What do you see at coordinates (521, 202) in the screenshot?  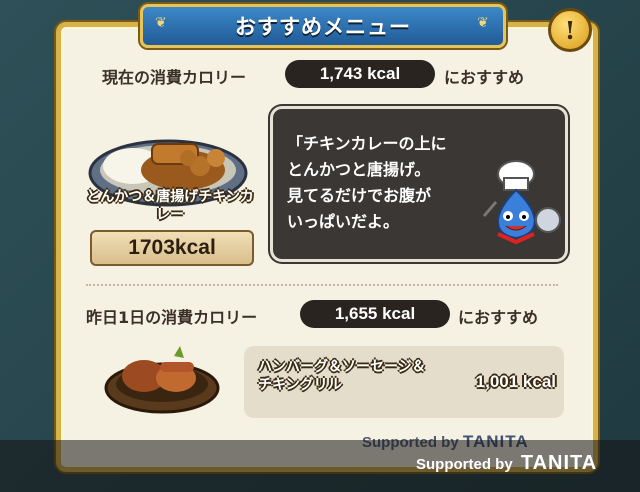 I see `slime-chef-icon` at bounding box center [521, 202].